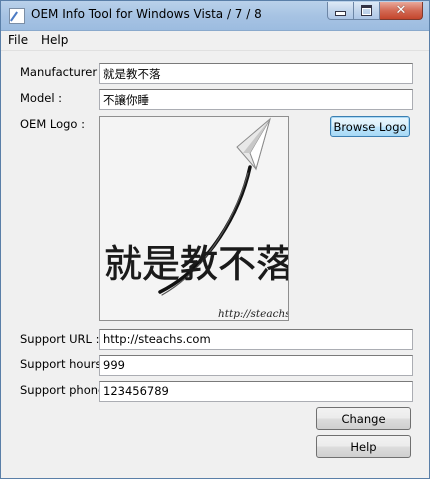  What do you see at coordinates (41, 98) in the screenshot?
I see `model-label: Model :` at bounding box center [41, 98].